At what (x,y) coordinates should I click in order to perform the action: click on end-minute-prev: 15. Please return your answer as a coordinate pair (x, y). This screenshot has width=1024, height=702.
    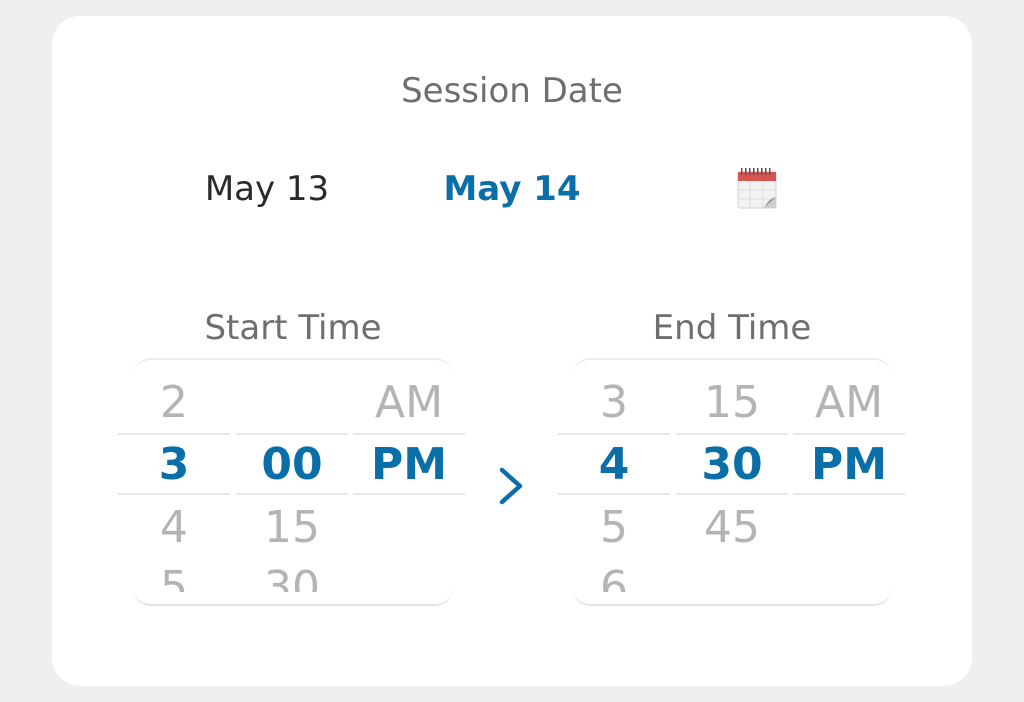
    Looking at the image, I should click on (732, 403).